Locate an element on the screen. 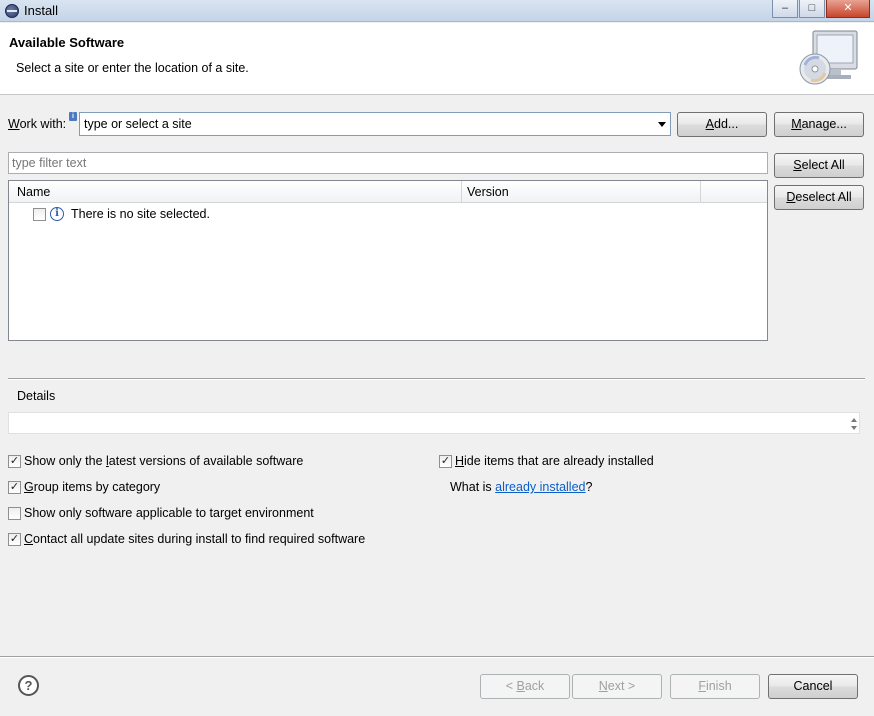 The image size is (874, 716). finish-button: Finish is located at coordinates (715, 686).